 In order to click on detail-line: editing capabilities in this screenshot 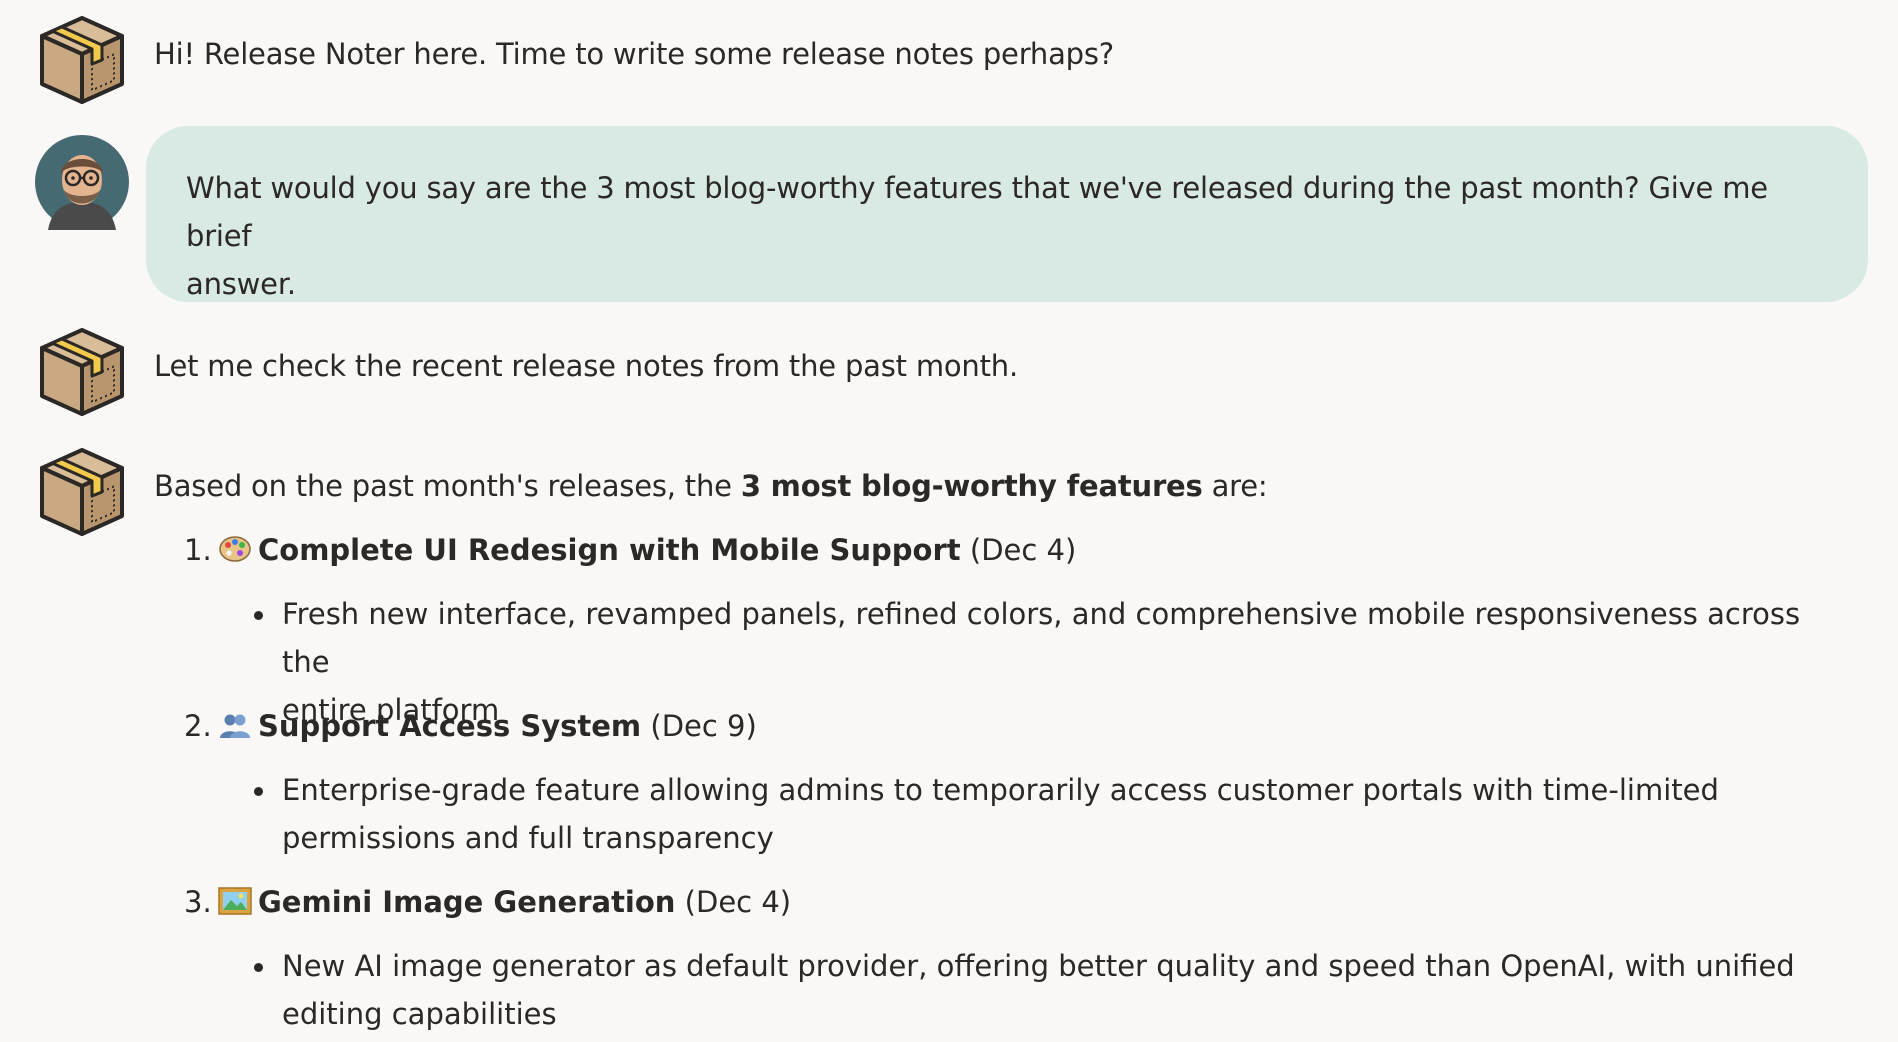, I will do `click(419, 1014)`.